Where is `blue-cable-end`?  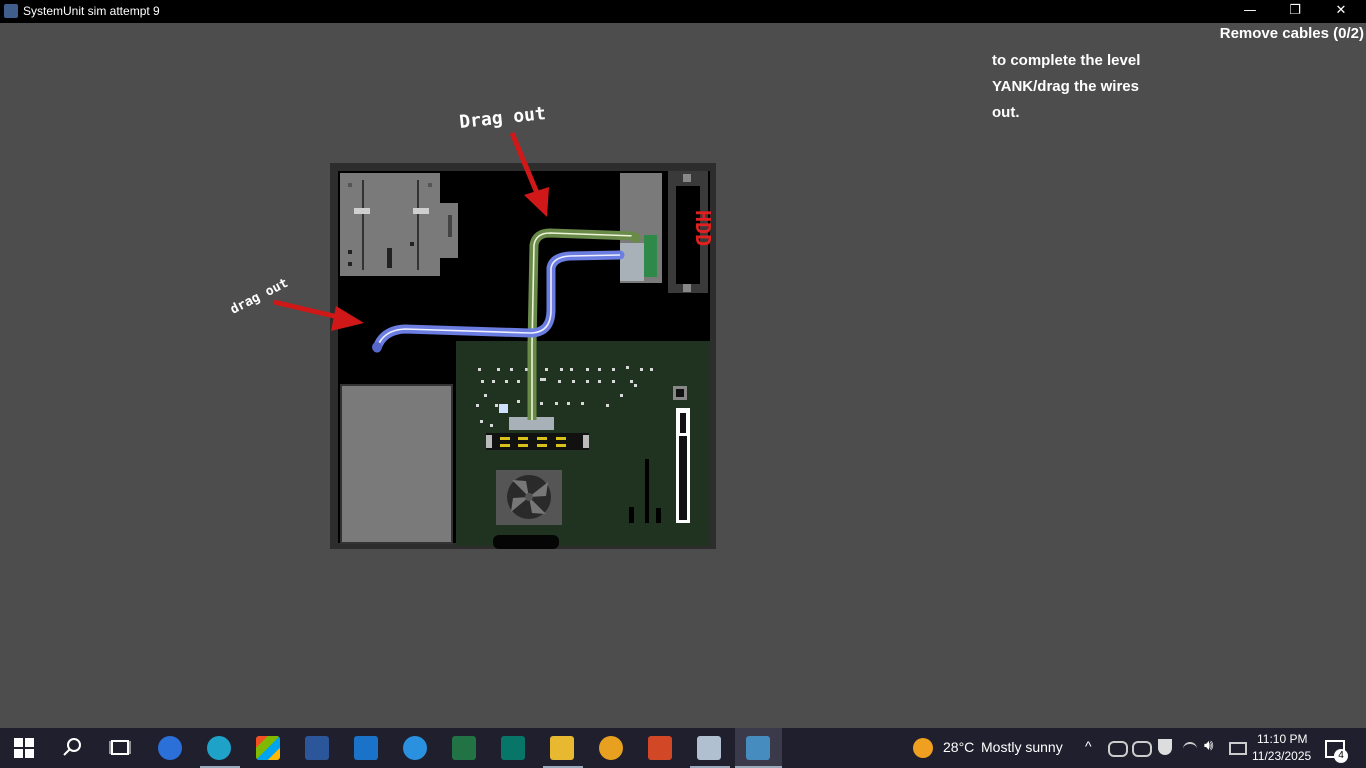 blue-cable-end is located at coordinates (377, 347).